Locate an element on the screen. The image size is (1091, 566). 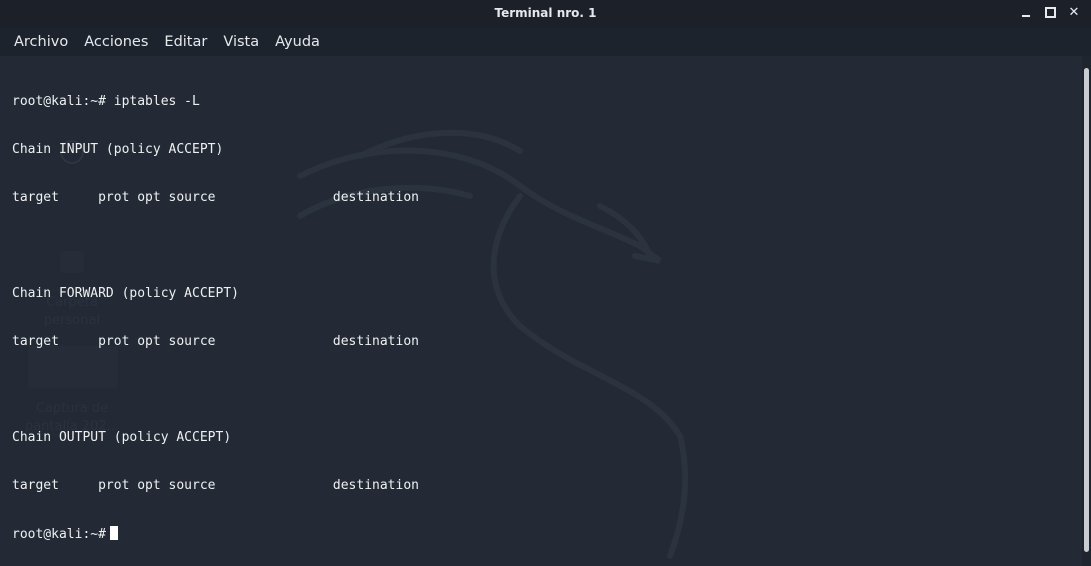
close-icon: ✕ is located at coordinates (1074, 12).